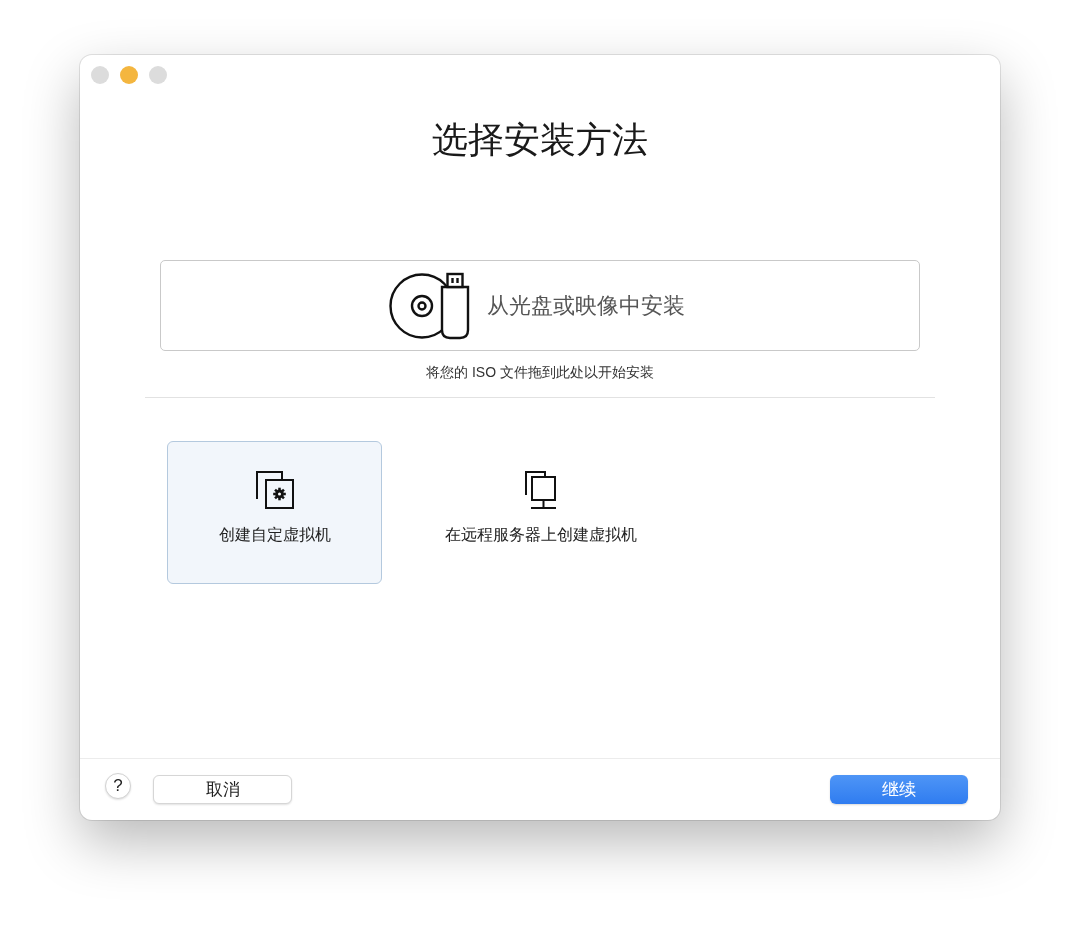 The width and height of the screenshot is (1080, 926). Describe the element at coordinates (540, 305) in the screenshot. I see `install-drop-area: 从光盘或映像中安装` at that location.